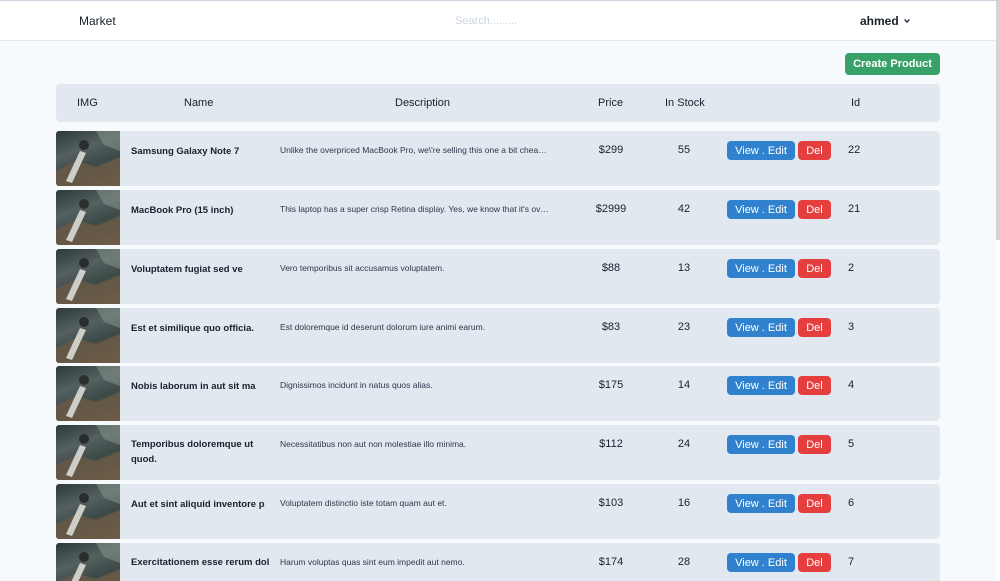  What do you see at coordinates (611, 562) in the screenshot?
I see `product-price: $174` at bounding box center [611, 562].